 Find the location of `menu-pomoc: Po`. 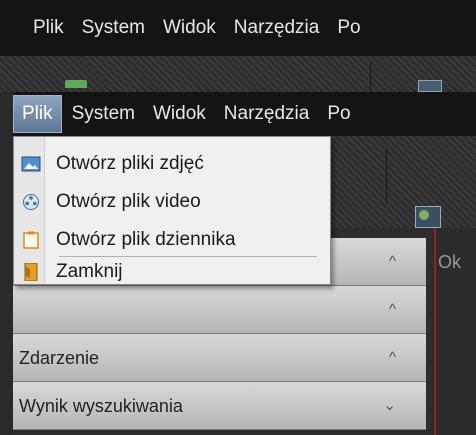

menu-pomoc: Po is located at coordinates (338, 114).